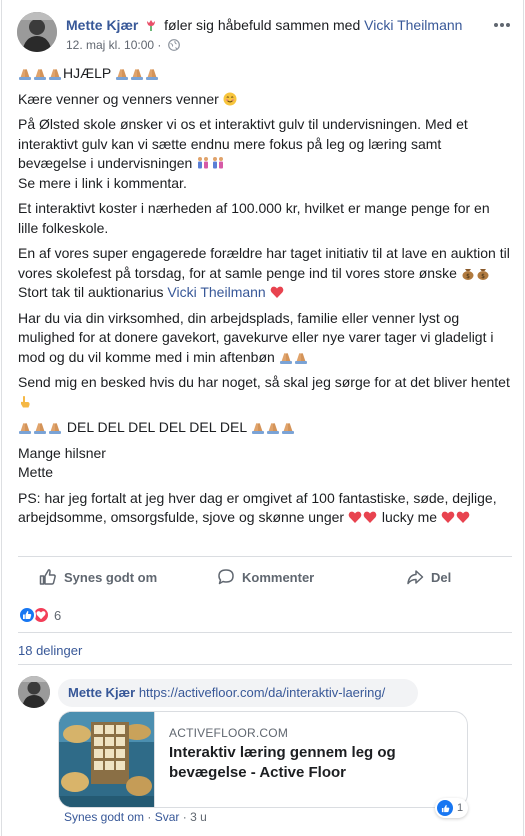  Describe the element at coordinates (502, 25) in the screenshot. I see `more-icon` at that location.